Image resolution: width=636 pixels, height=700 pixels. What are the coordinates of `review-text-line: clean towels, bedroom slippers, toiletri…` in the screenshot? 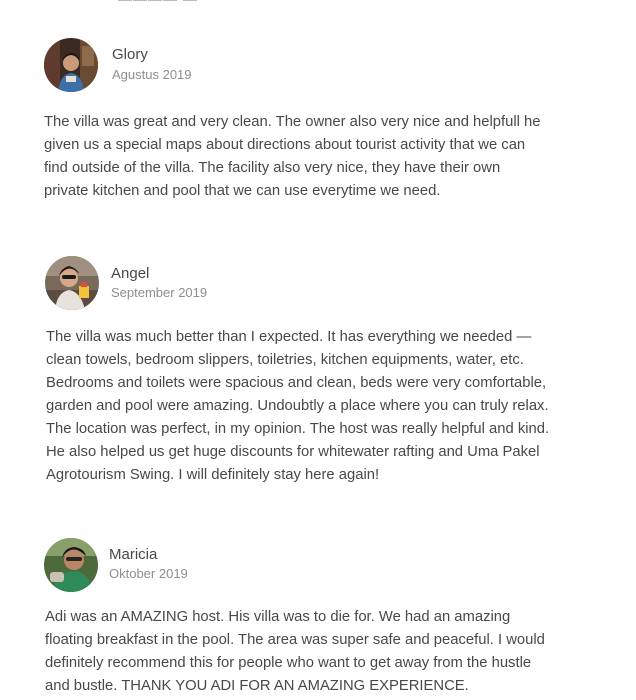 It's located at (285, 360).